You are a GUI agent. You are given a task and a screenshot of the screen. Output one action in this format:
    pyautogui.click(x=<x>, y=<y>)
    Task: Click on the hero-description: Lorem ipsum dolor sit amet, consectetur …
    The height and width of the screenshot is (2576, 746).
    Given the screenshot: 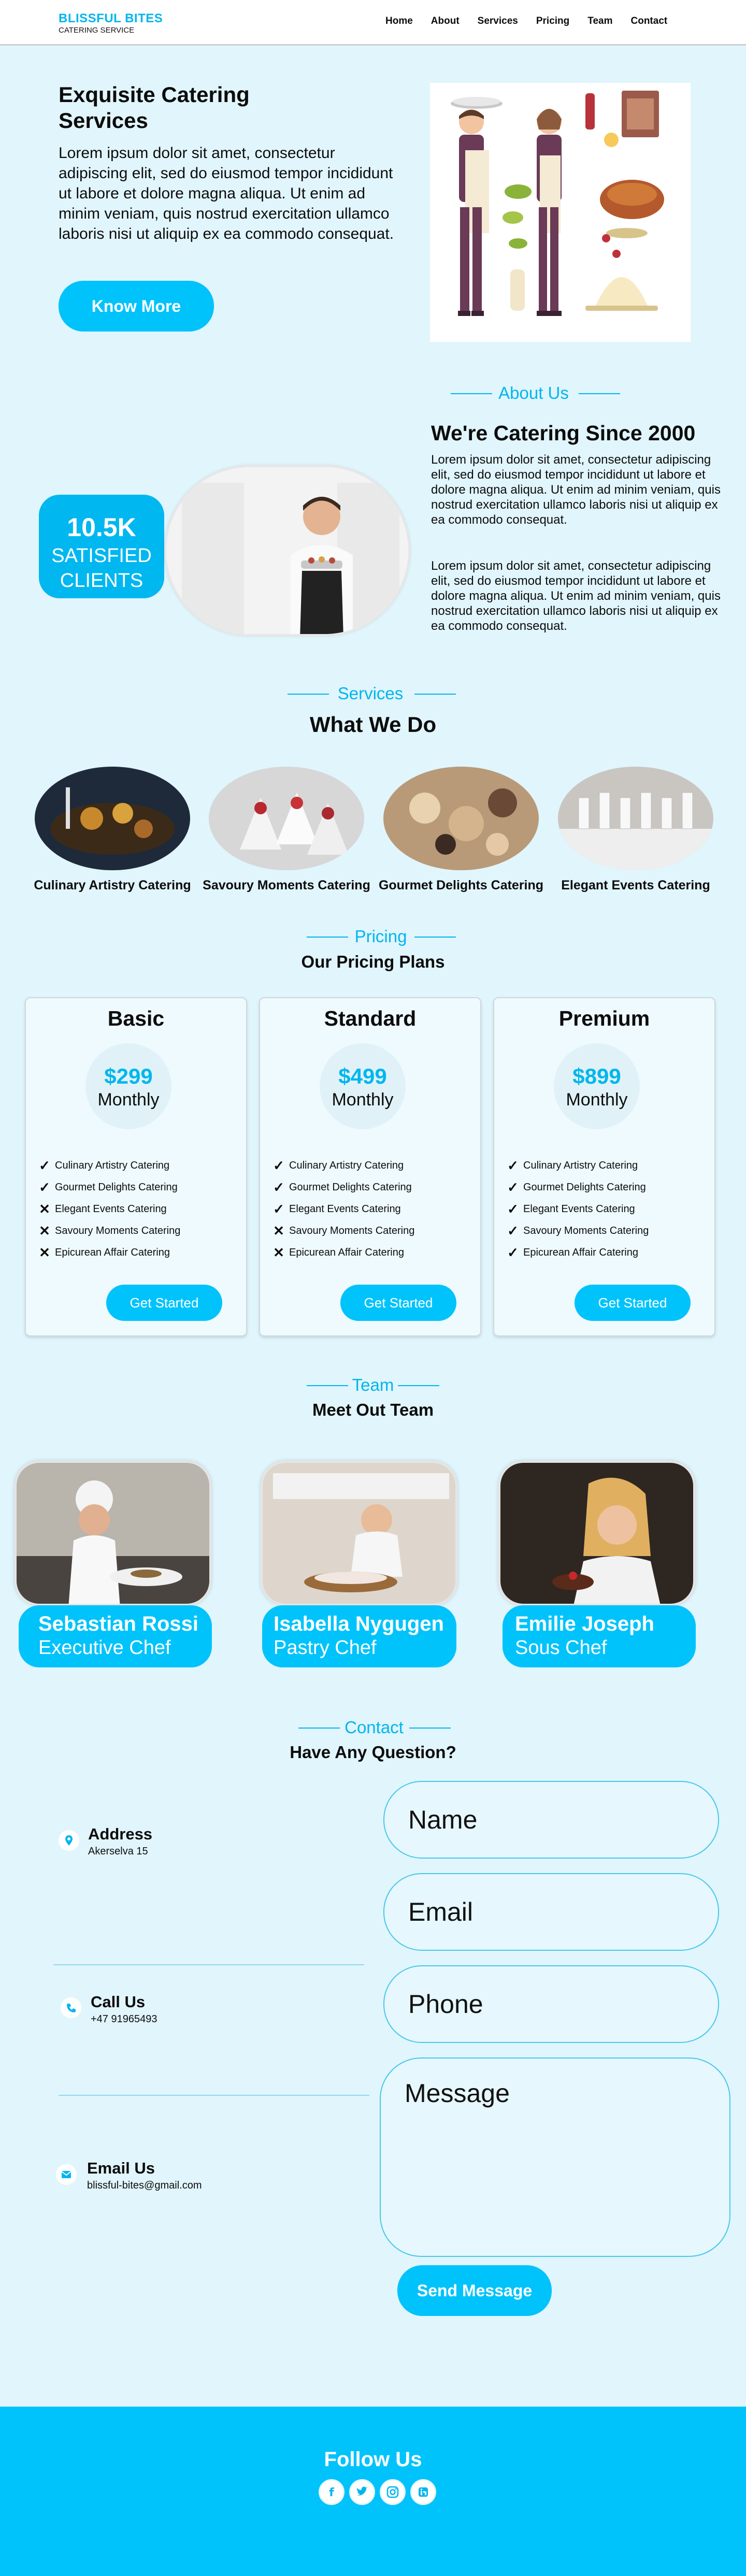 What is the action you would take?
    pyautogui.click(x=226, y=193)
    